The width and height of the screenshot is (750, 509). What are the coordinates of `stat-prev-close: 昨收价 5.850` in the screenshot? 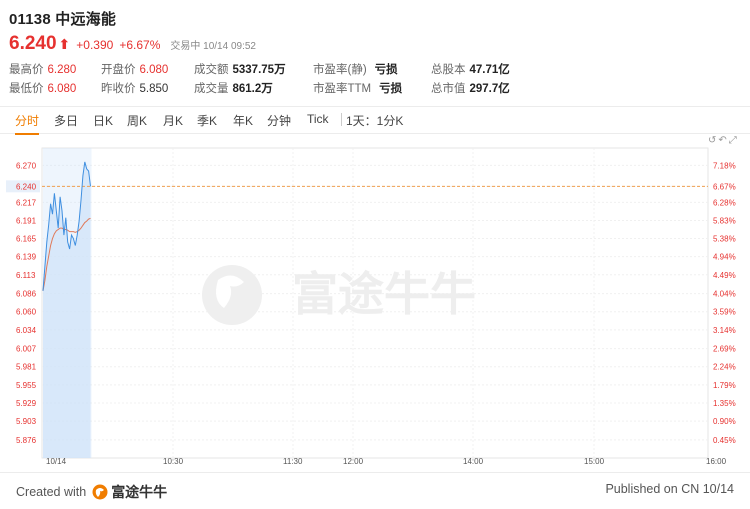 It's located at (135, 89).